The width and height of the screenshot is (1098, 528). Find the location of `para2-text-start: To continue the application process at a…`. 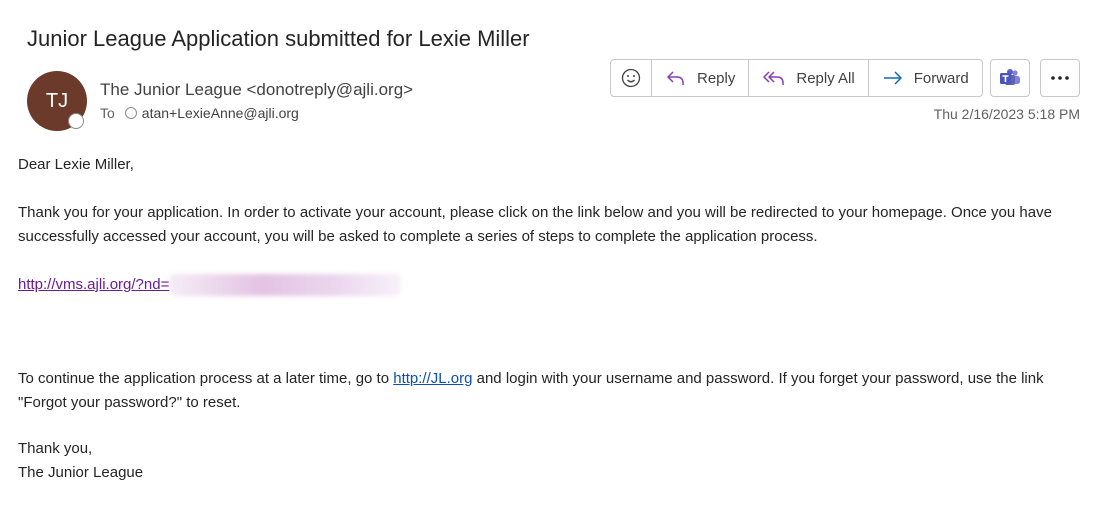

para2-text-start: To continue the application process at a… is located at coordinates (206, 378).